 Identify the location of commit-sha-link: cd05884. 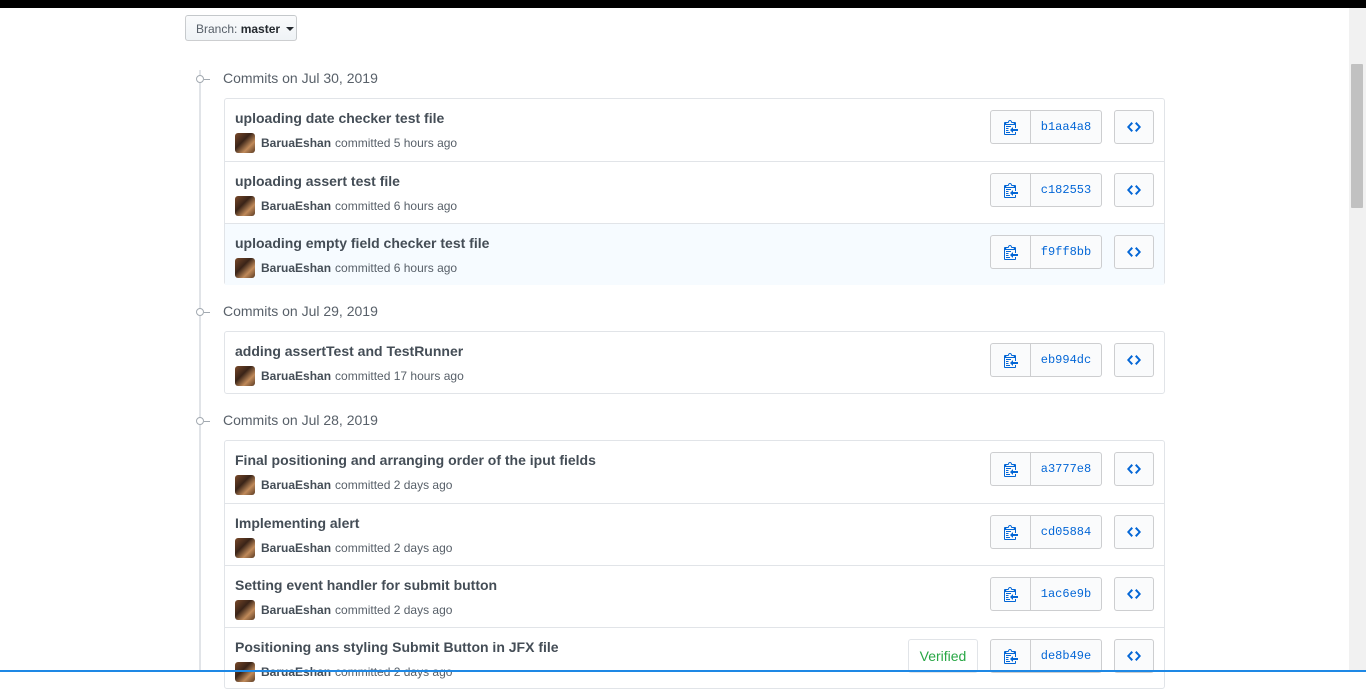
(1066, 532).